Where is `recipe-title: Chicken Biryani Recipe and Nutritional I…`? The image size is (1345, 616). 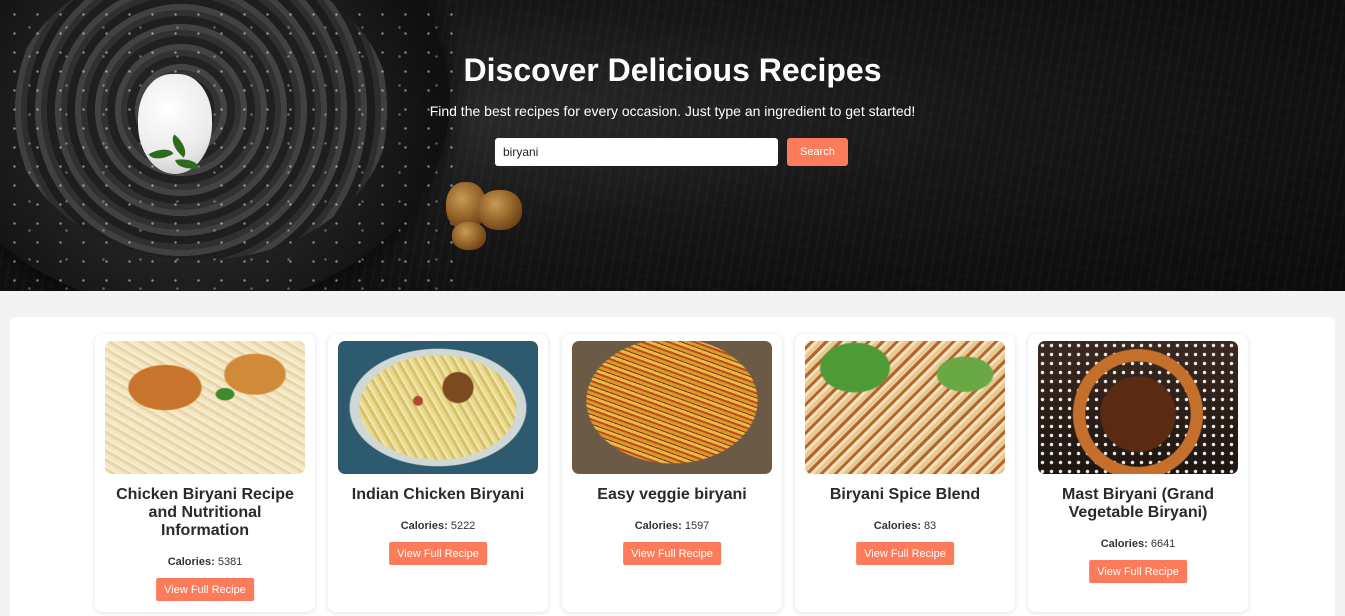 recipe-title: Chicken Biryani Recipe and Nutritional I… is located at coordinates (205, 512).